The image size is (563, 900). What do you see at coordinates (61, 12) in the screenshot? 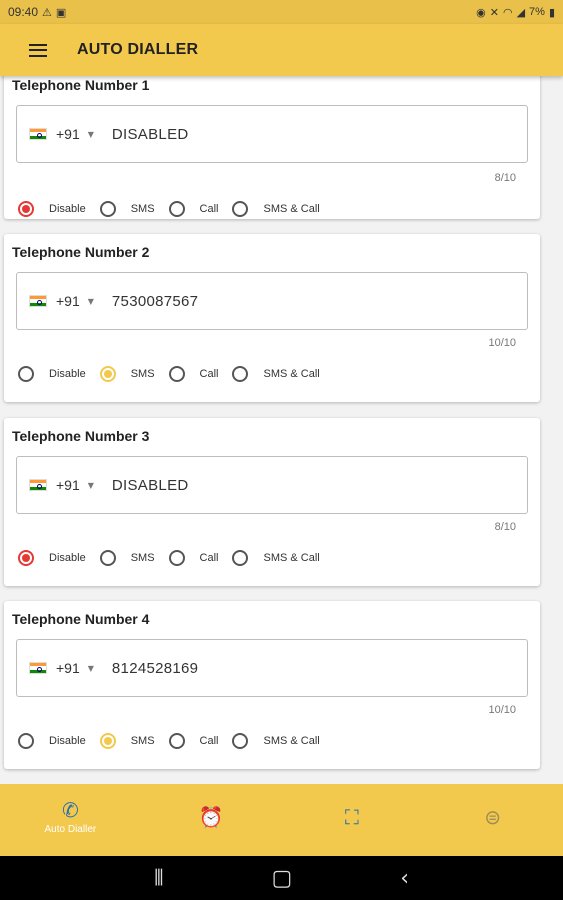
I see `alarm-icon: ▣` at bounding box center [61, 12].